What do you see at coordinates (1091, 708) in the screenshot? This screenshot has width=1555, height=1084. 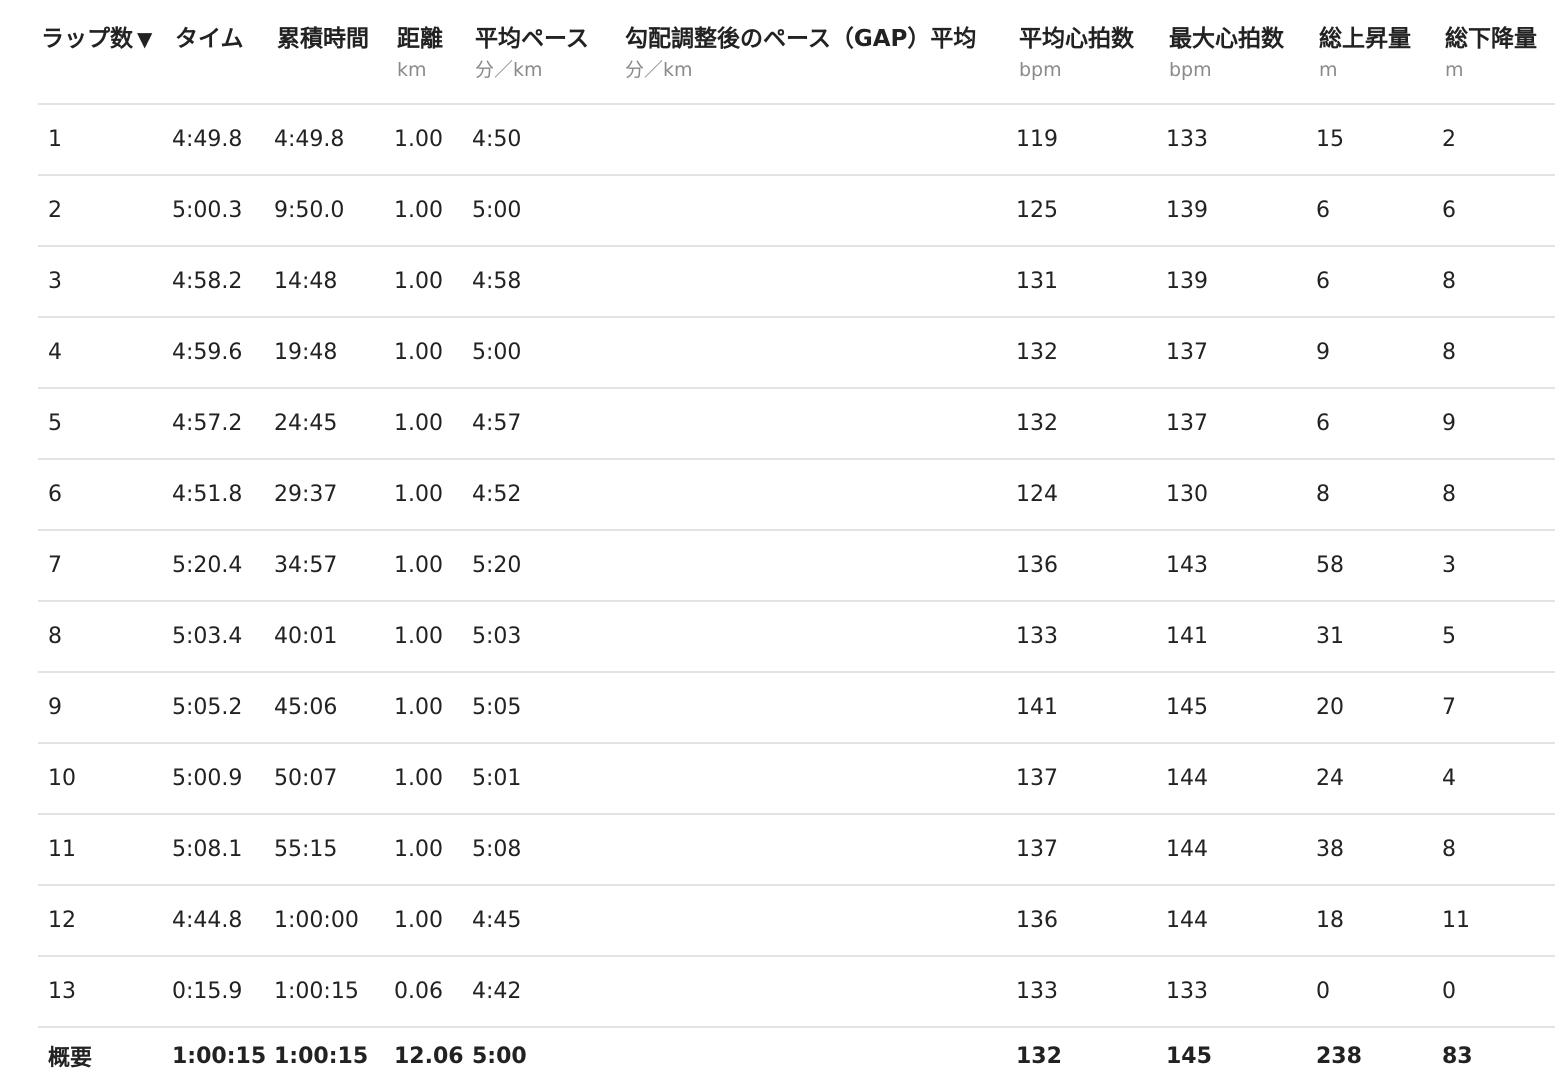 I see `cell-avg-hr: 141` at bounding box center [1091, 708].